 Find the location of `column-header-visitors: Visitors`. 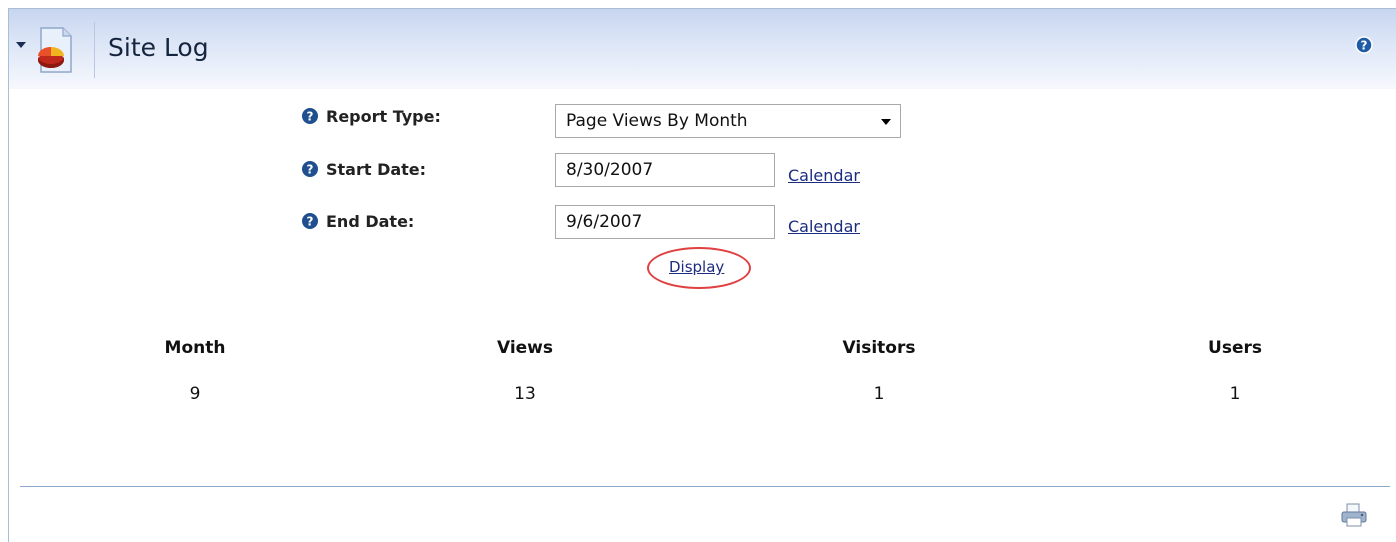

column-header-visitors: Visitors is located at coordinates (879, 348).